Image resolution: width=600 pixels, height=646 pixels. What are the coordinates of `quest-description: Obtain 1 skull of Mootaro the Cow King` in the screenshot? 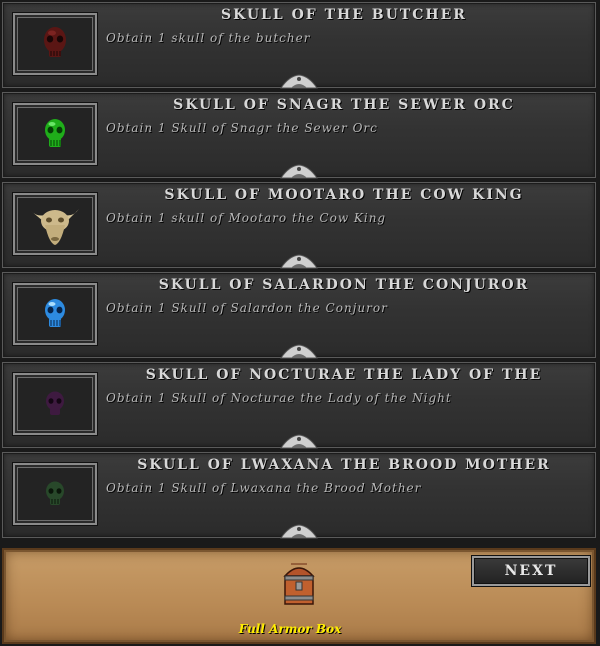 It's located at (246, 218).